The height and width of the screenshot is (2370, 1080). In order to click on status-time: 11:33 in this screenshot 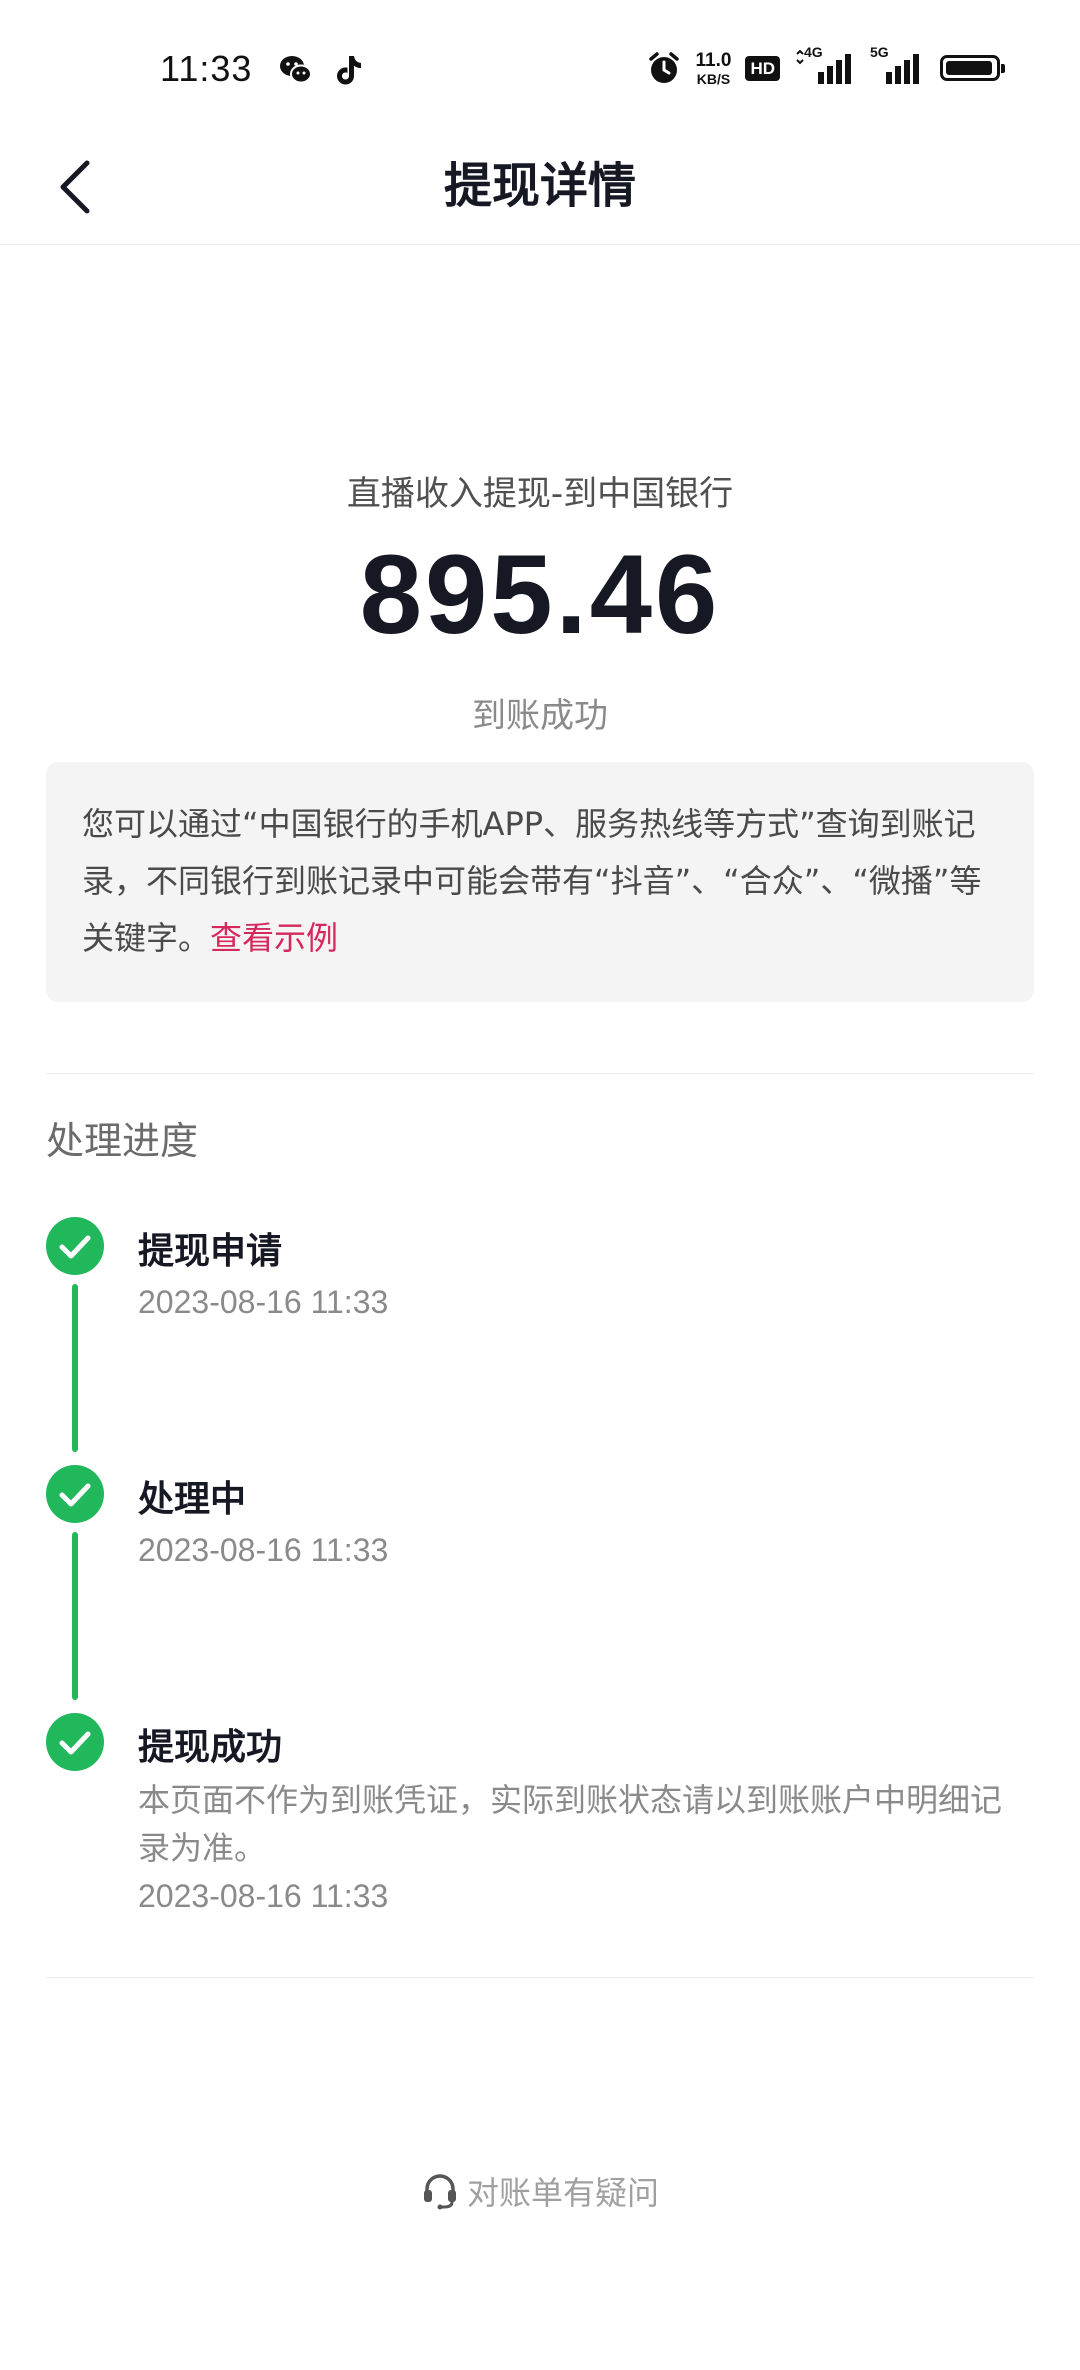, I will do `click(206, 68)`.